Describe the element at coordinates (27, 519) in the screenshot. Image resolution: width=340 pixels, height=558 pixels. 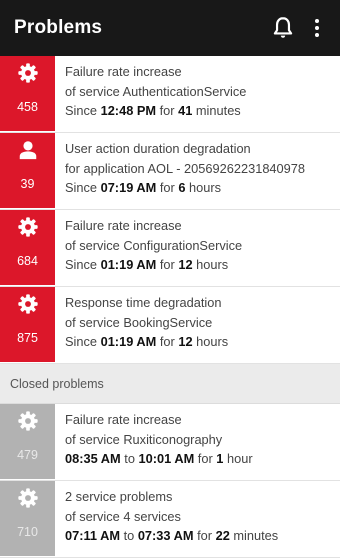
I see `problem-badge: 710` at that location.